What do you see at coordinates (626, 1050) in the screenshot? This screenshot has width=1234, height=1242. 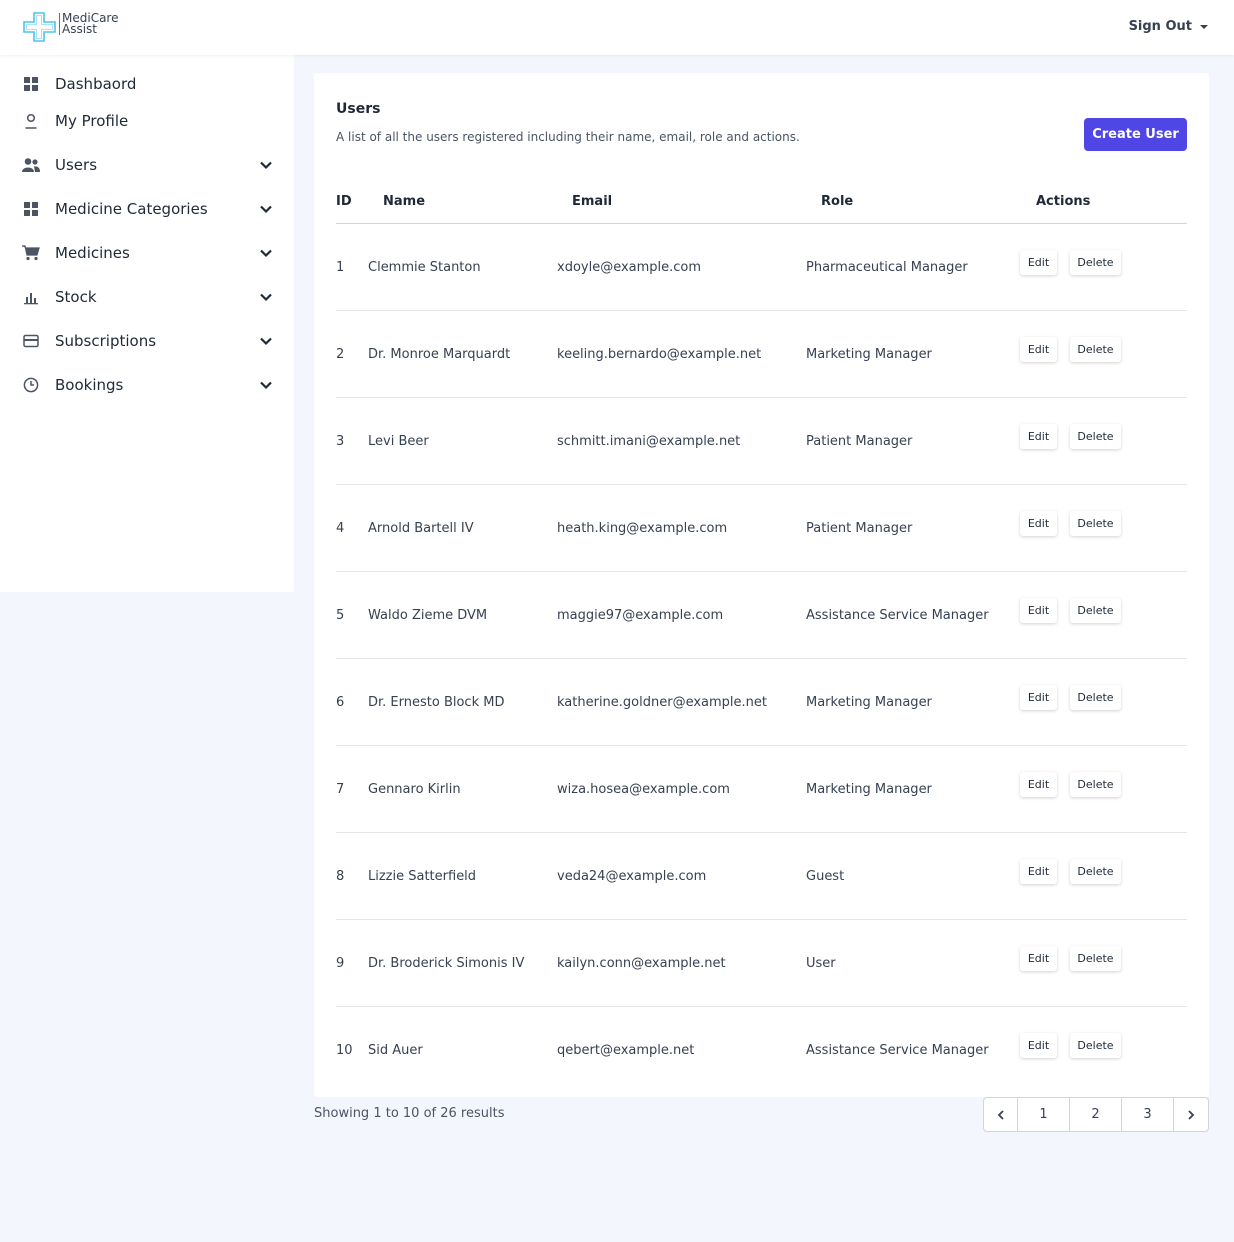 I see `cell-email: qebert@example.net` at bounding box center [626, 1050].